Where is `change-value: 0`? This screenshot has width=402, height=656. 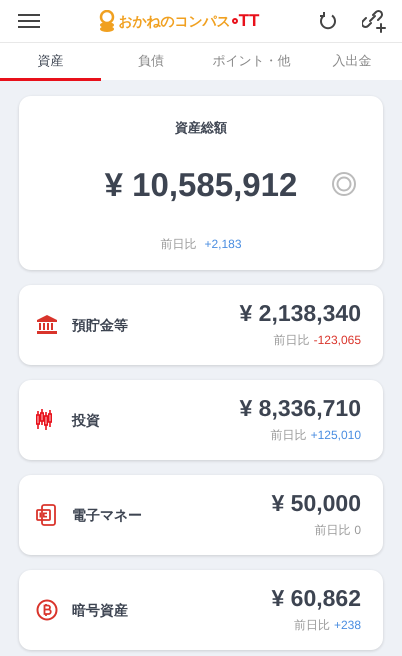
change-value: 0 is located at coordinates (357, 530).